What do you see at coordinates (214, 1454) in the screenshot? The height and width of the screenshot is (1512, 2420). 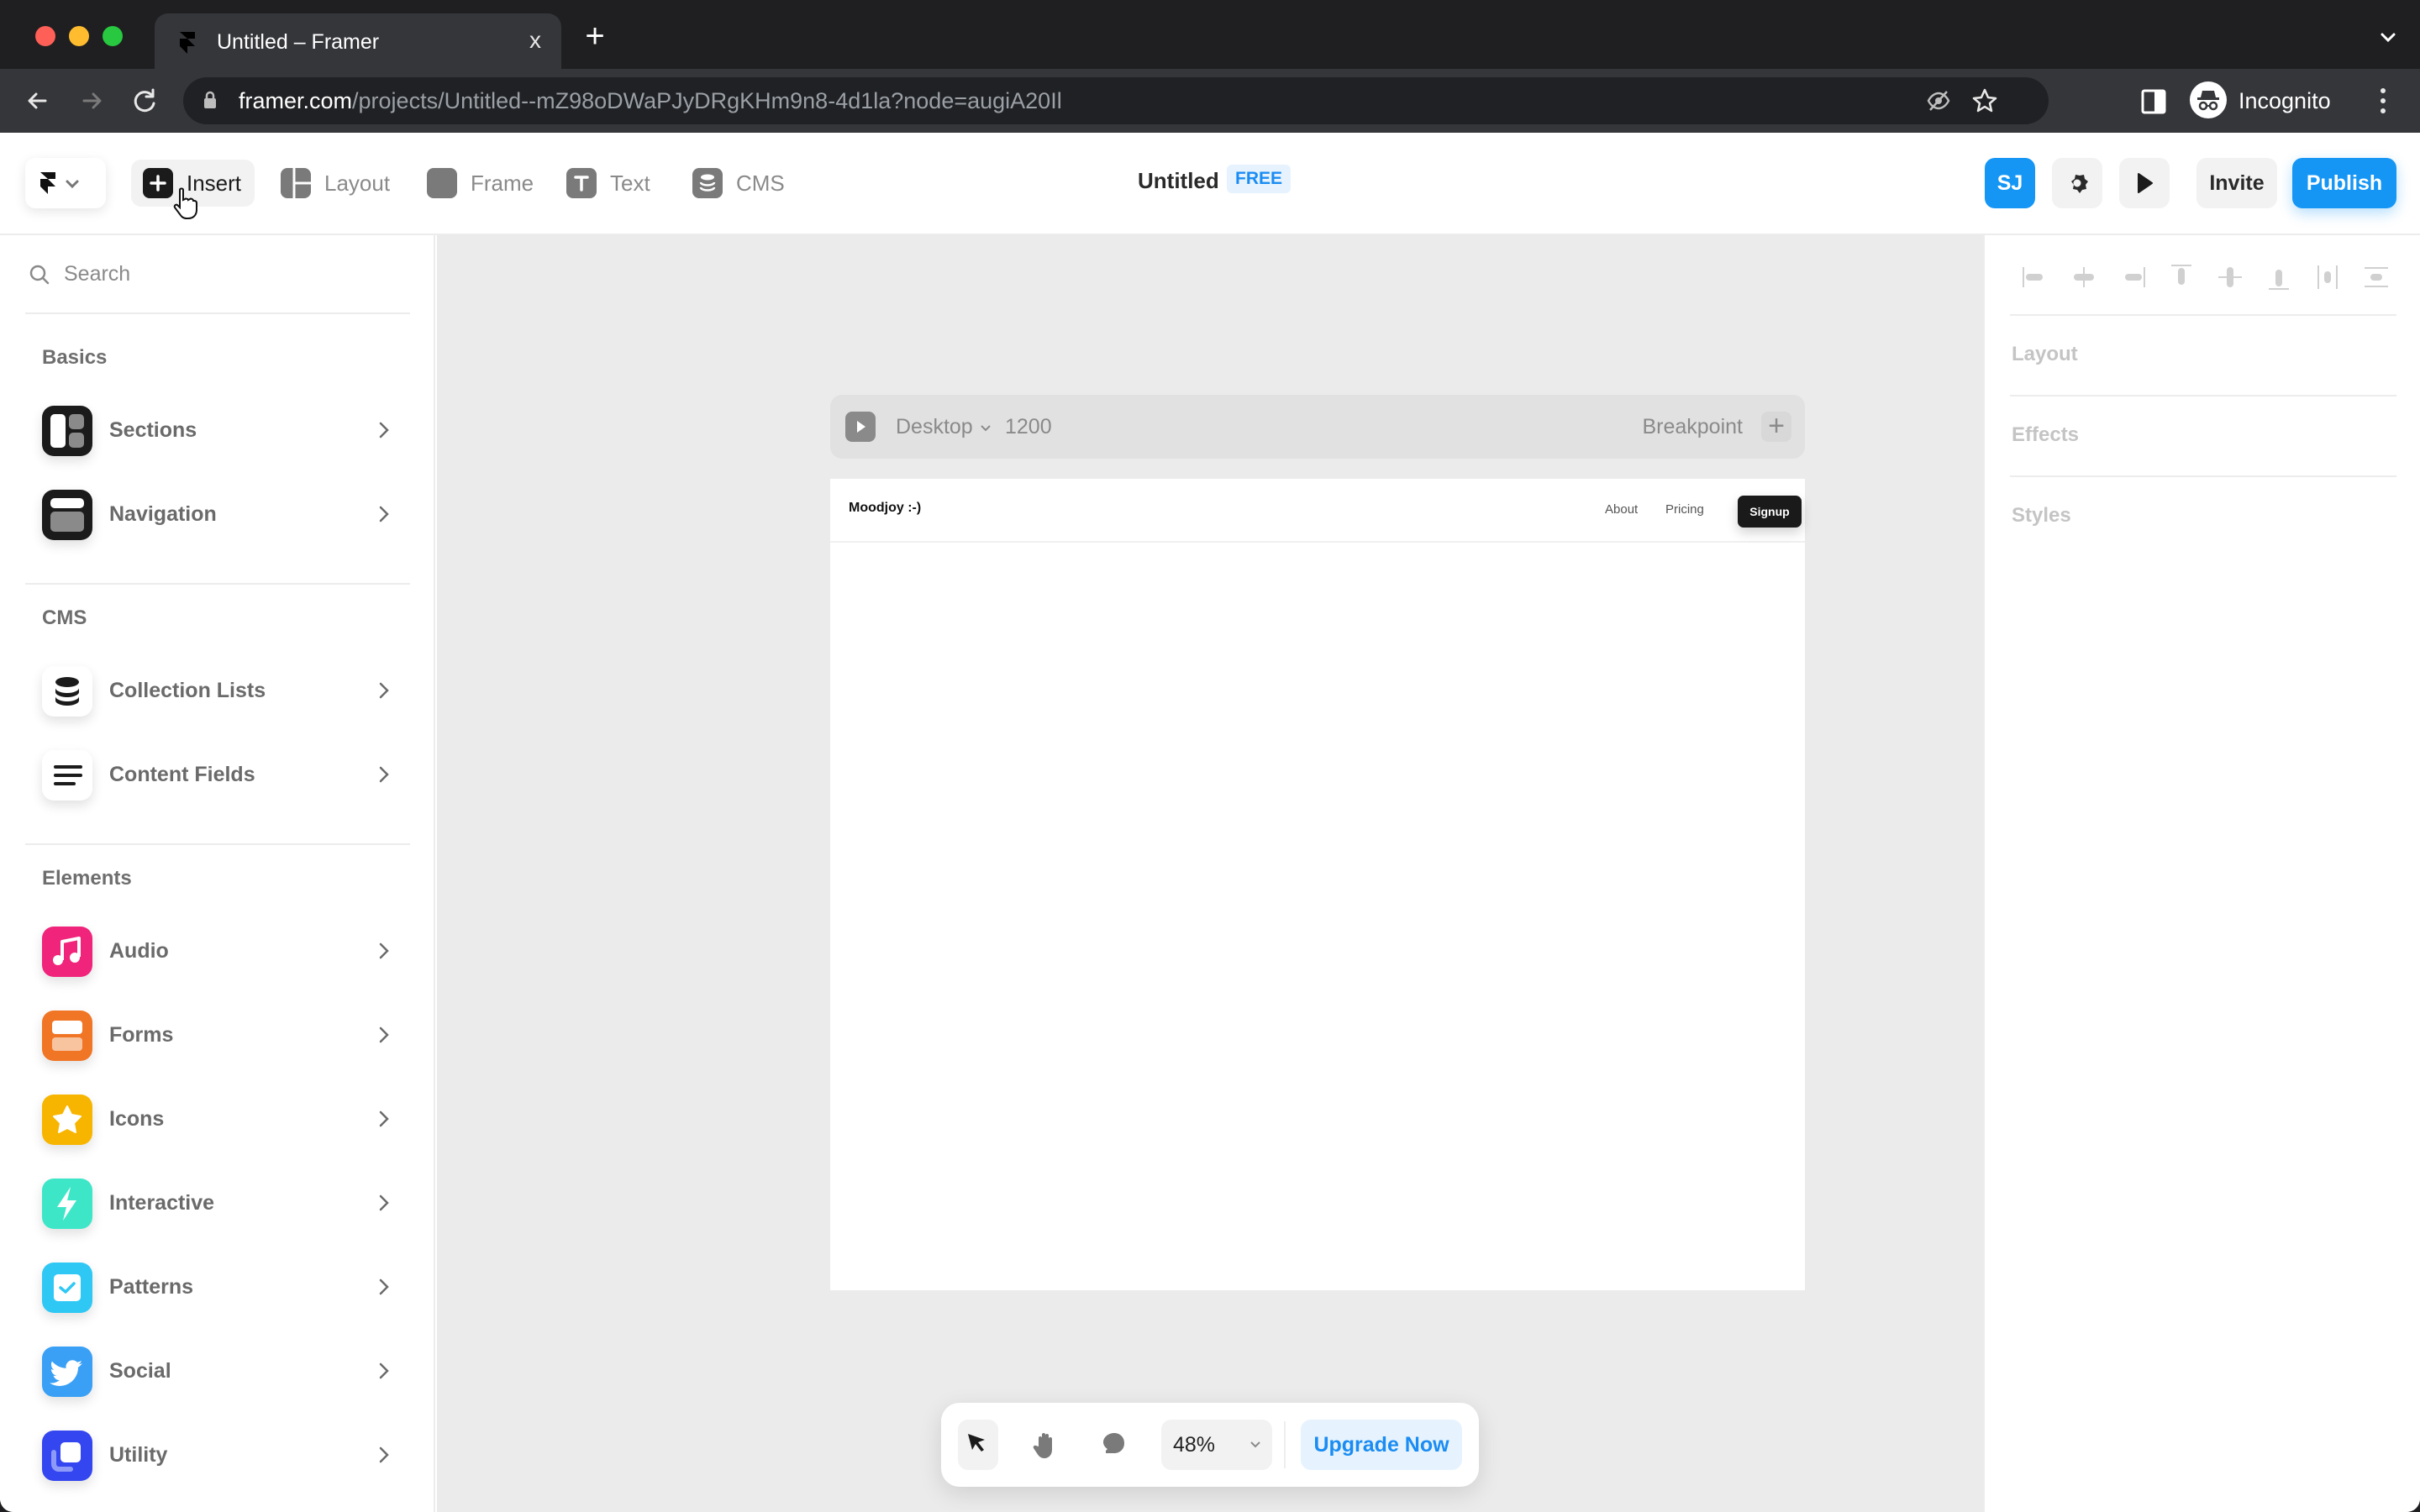 I see `insert-item-utility: Utility` at bounding box center [214, 1454].